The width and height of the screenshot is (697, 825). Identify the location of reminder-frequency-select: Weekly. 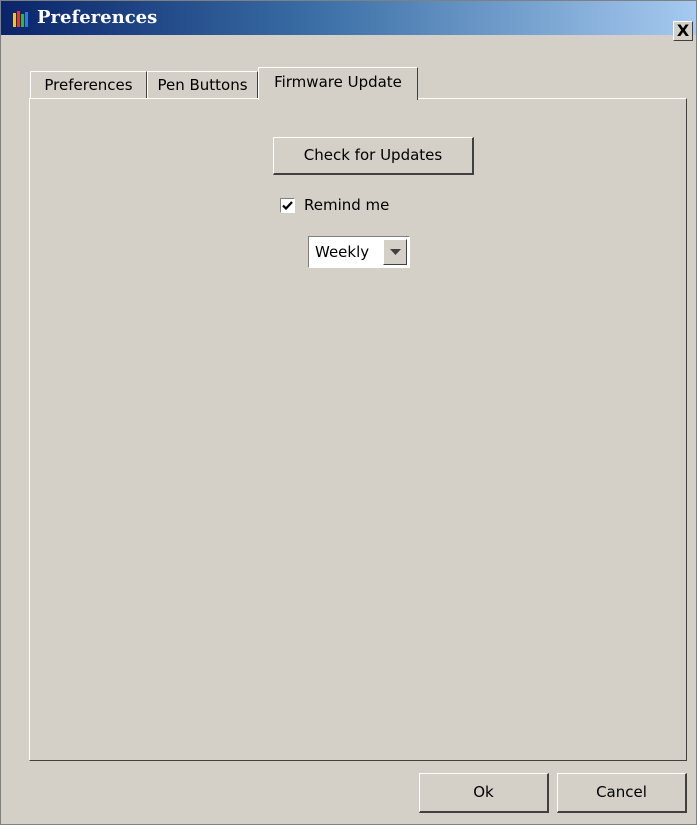
(359, 252).